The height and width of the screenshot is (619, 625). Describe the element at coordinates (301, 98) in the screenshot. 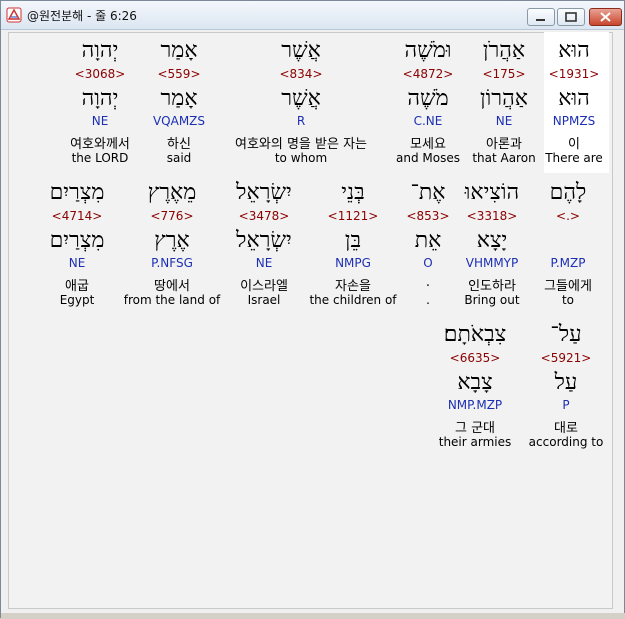

I see `lexical-form: אֲשֶׁר` at that location.